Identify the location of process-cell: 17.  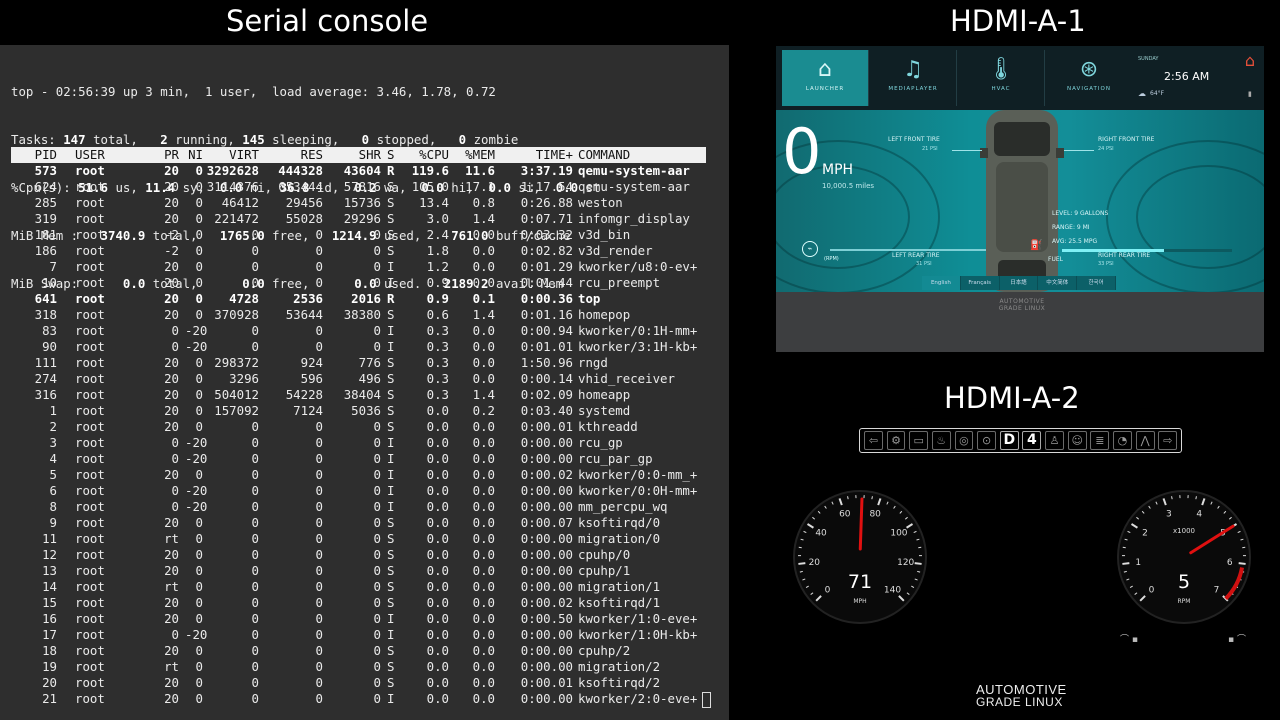
(49, 634).